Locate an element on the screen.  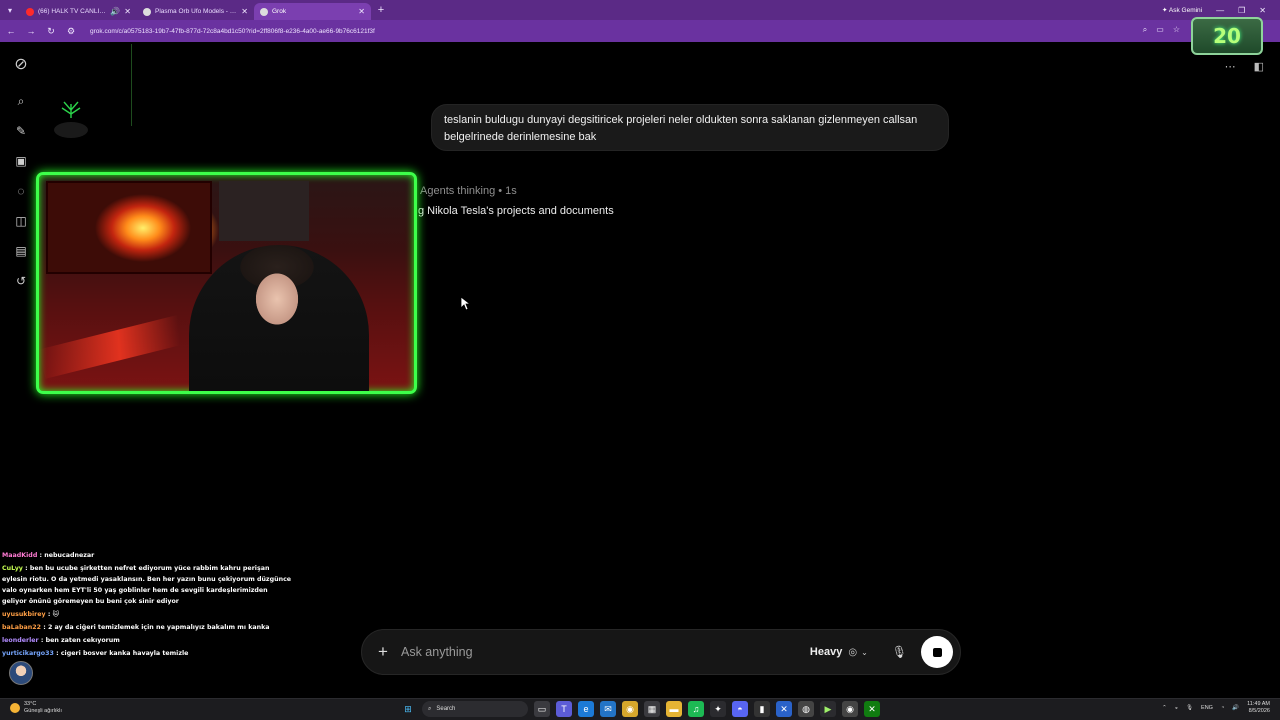
projects-icon: ◫ is located at coordinates (21, 221).